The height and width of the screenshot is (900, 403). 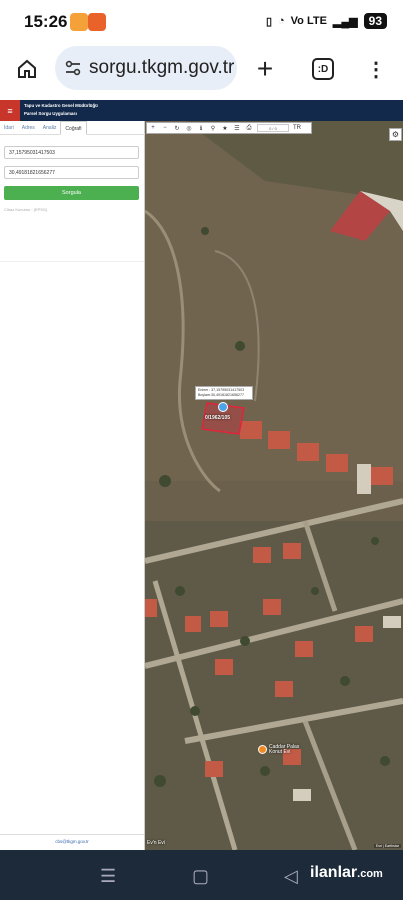 I want to click on zoom-out-icon: −, so click(x=165, y=128).